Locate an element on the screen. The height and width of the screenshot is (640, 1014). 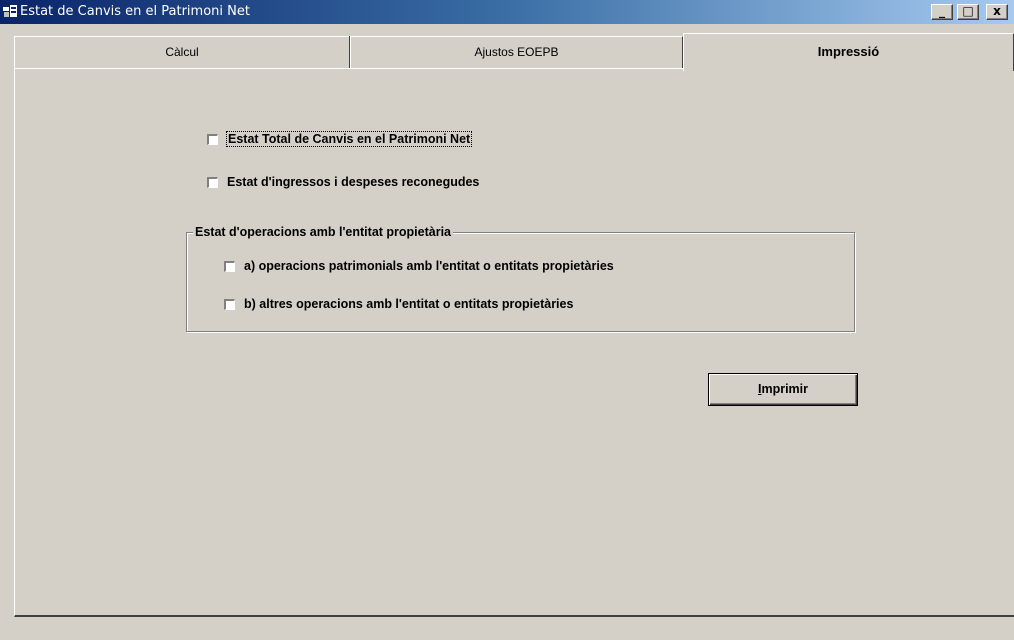
window-title: Estat de Canvis en el Patrimoni Net is located at coordinates (135, 11).